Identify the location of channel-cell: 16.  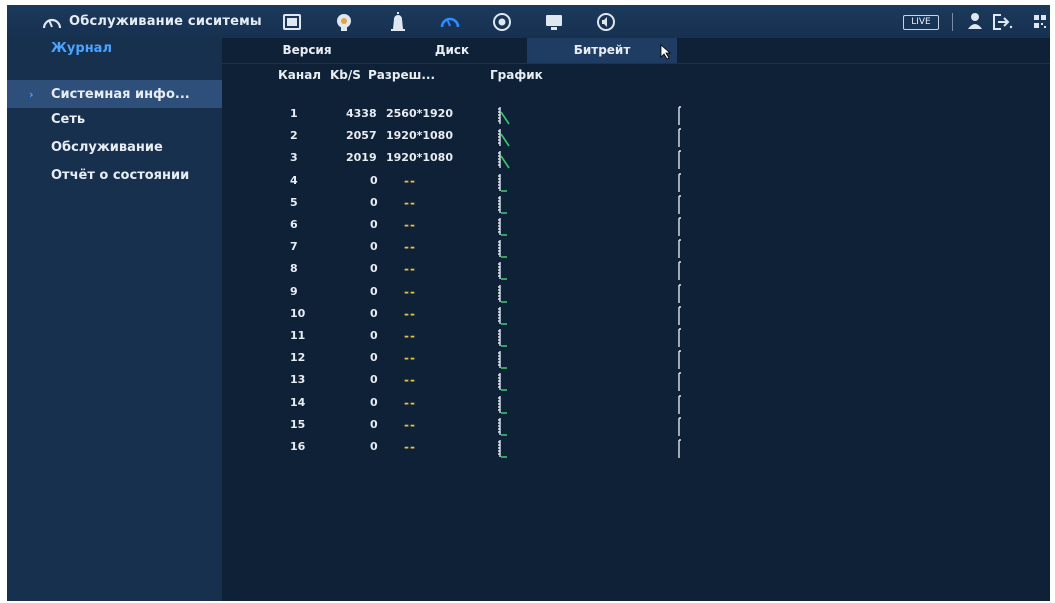
(298, 446).